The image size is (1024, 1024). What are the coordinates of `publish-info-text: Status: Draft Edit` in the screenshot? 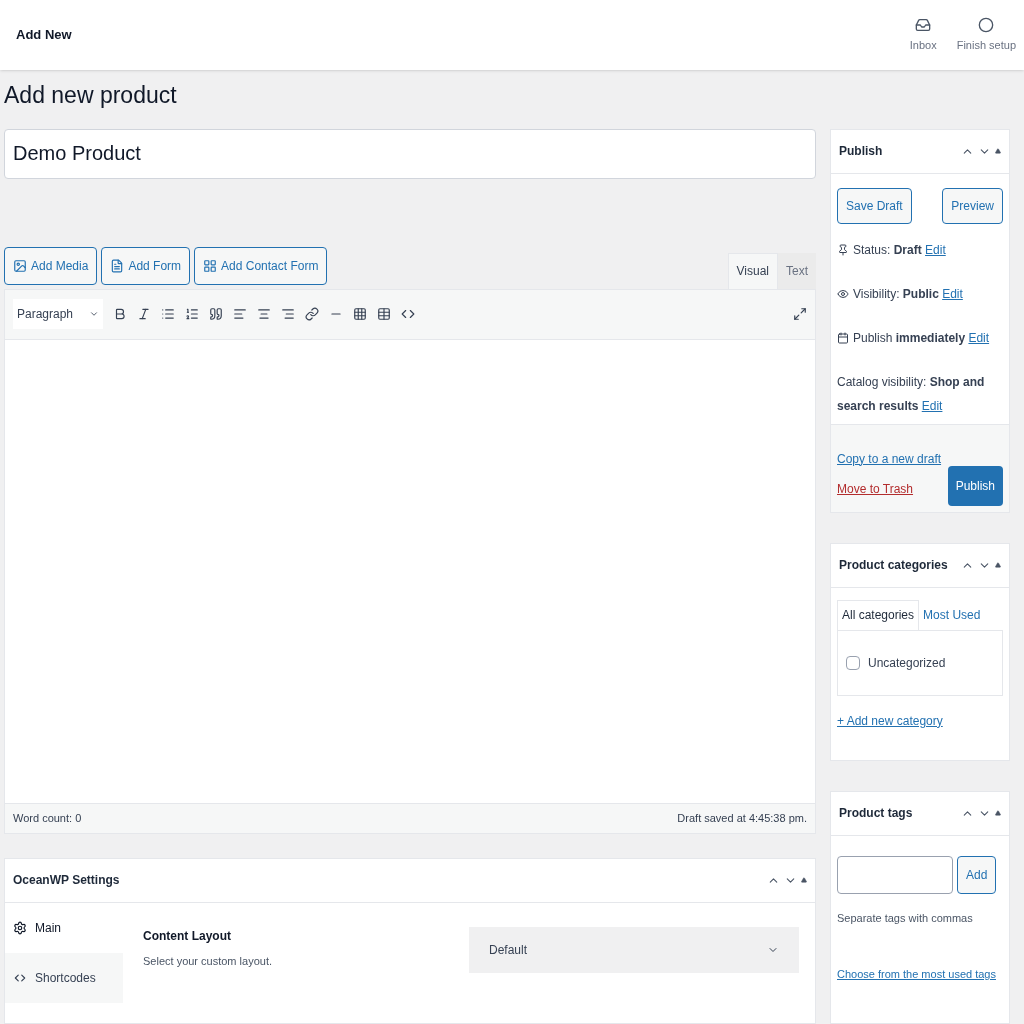 It's located at (899, 250).